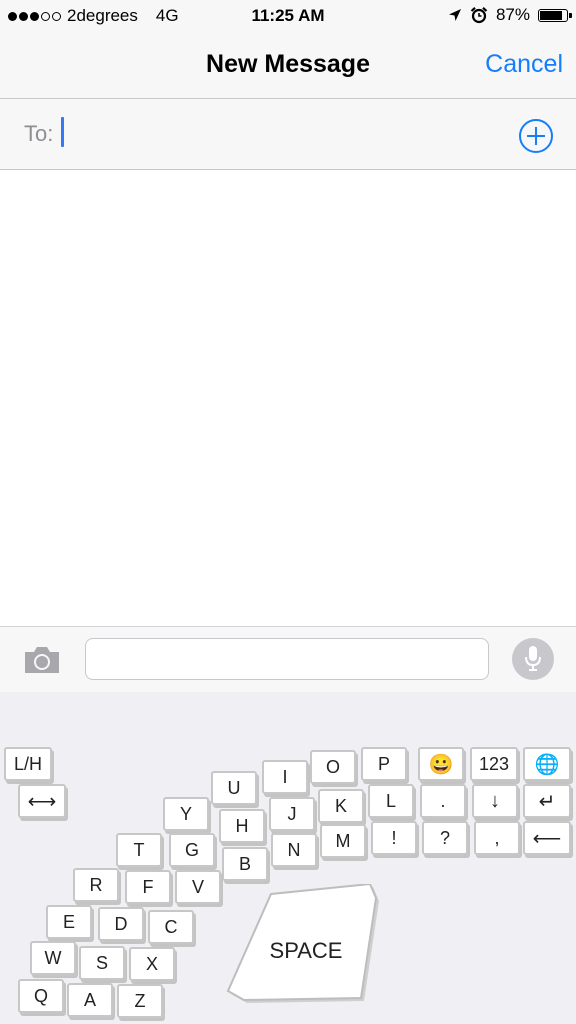 The width and height of the screenshot is (576, 1024). I want to click on key-period: ., so click(443, 801).